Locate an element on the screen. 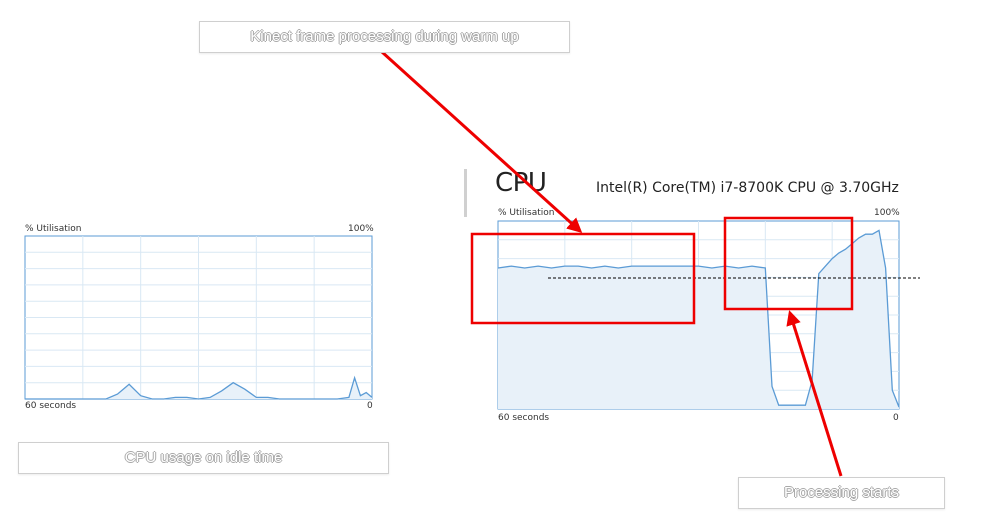 This screenshot has width=988, height=530. cpu-utilisation-graph is located at coordinates (698, 315).